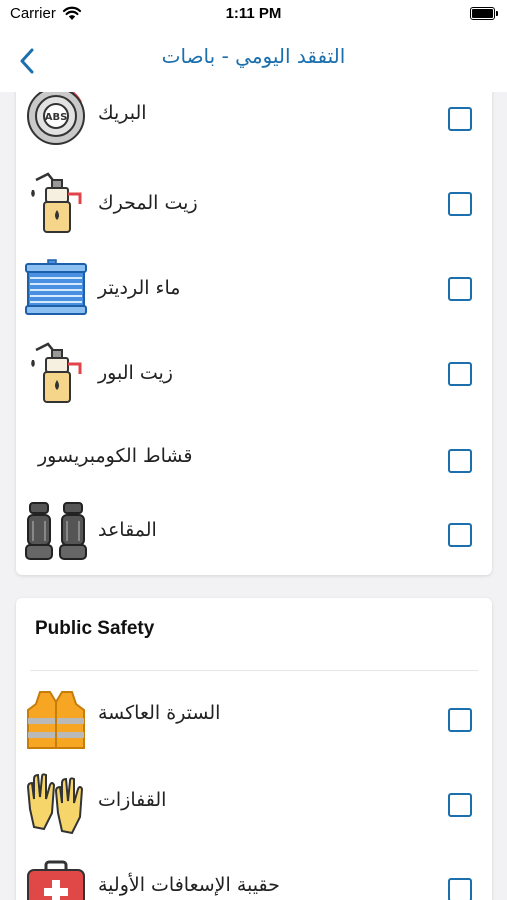 This screenshot has width=507, height=900. Describe the element at coordinates (189, 885) in the screenshot. I see `item-label-first-aid-kit: حقيبة الإسعافات الأولية` at that location.